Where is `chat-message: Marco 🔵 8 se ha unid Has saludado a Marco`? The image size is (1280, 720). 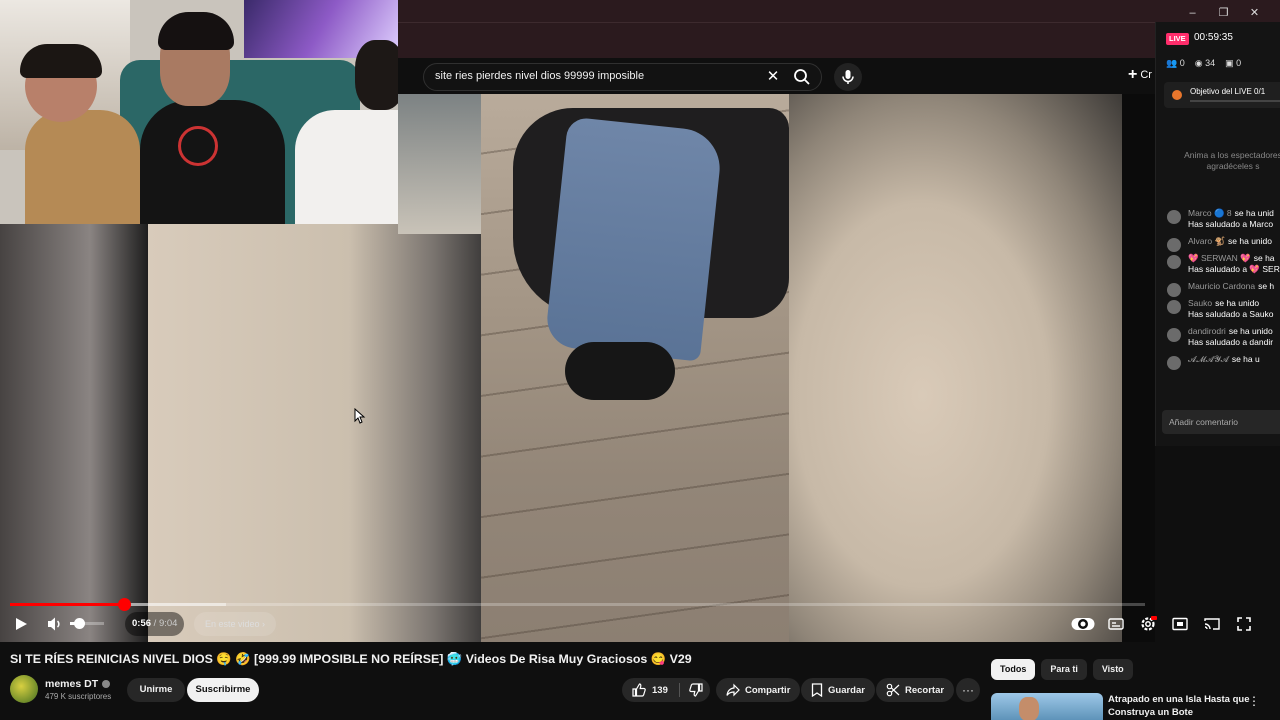 chat-message: Marco 🔵 8 se ha unid Has saludado a Marco is located at coordinates (1222, 219).